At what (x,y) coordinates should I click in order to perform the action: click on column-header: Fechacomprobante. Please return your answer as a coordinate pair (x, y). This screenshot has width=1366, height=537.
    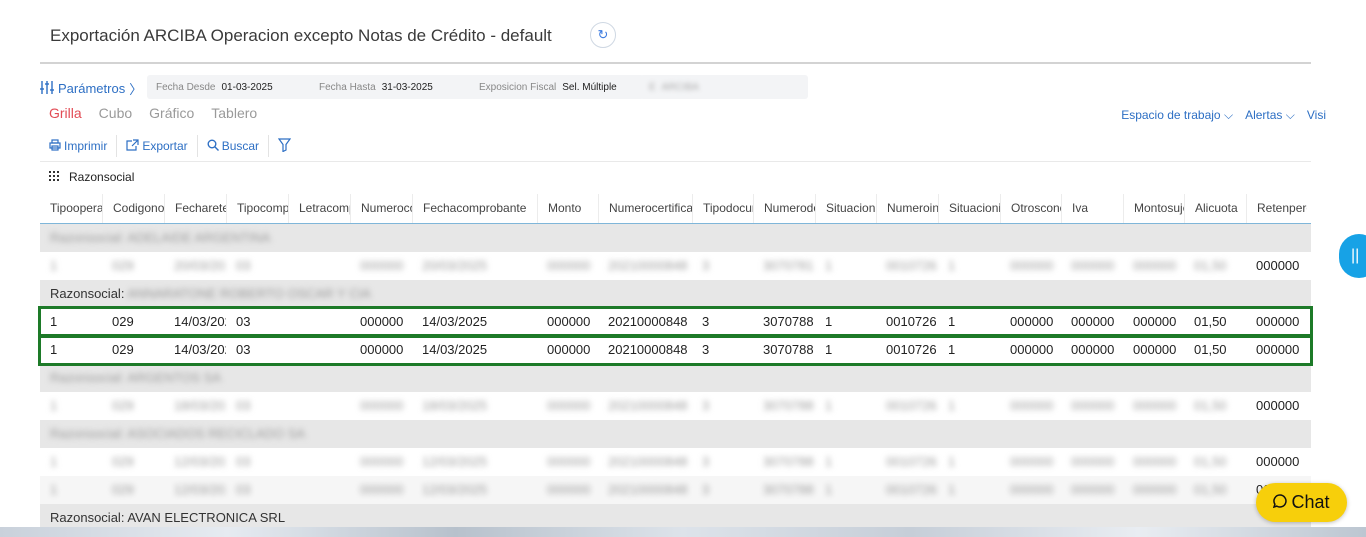
    Looking at the image, I should click on (474, 208).